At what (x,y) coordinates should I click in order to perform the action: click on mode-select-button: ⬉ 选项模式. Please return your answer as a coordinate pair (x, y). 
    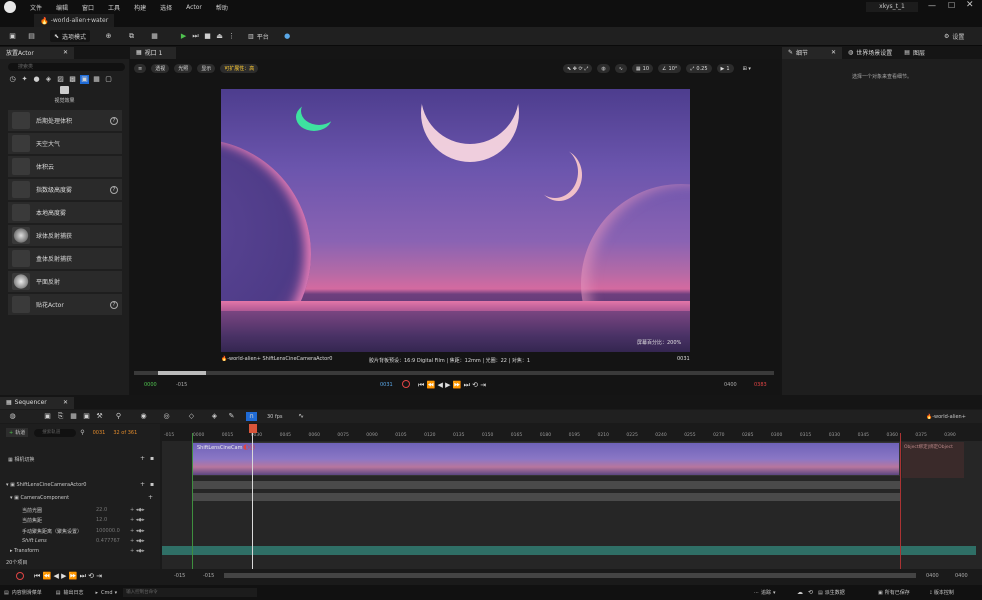
    Looking at the image, I should click on (70, 36).